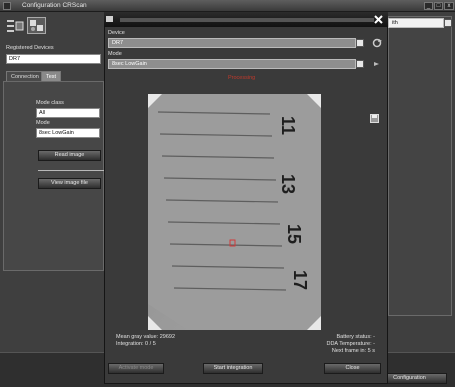 This screenshot has height=387, width=455. What do you see at coordinates (355, 337) in the screenshot?
I see `battery-status: Battery status: -` at bounding box center [355, 337].